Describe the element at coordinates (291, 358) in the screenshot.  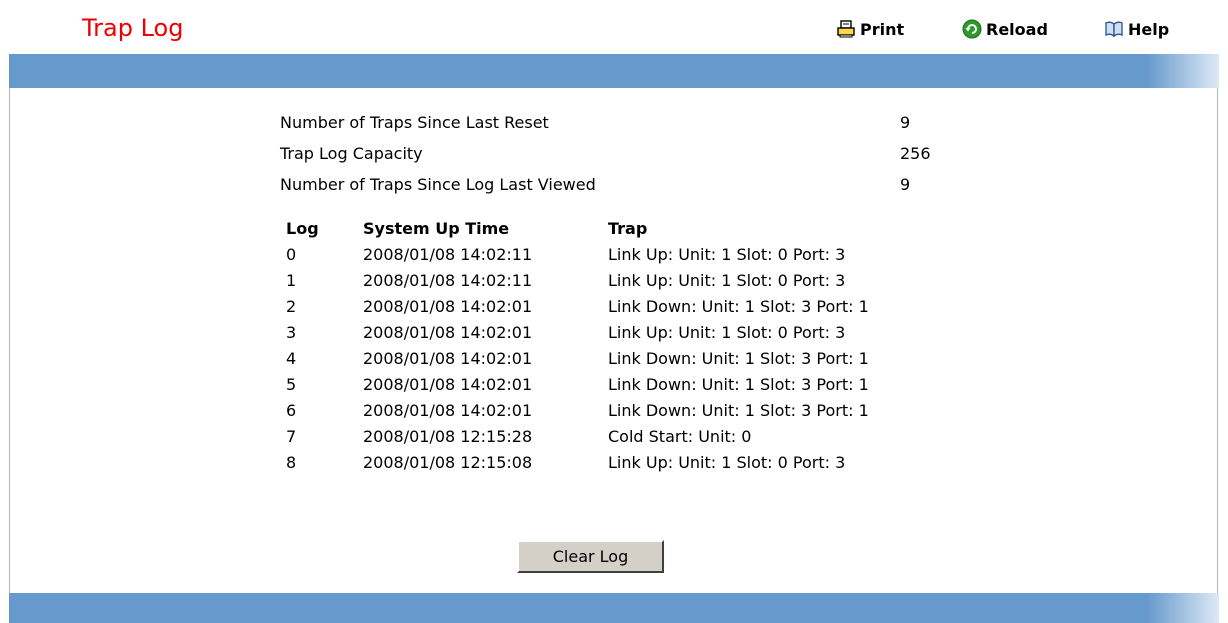
I see `log-index: 4` at that location.